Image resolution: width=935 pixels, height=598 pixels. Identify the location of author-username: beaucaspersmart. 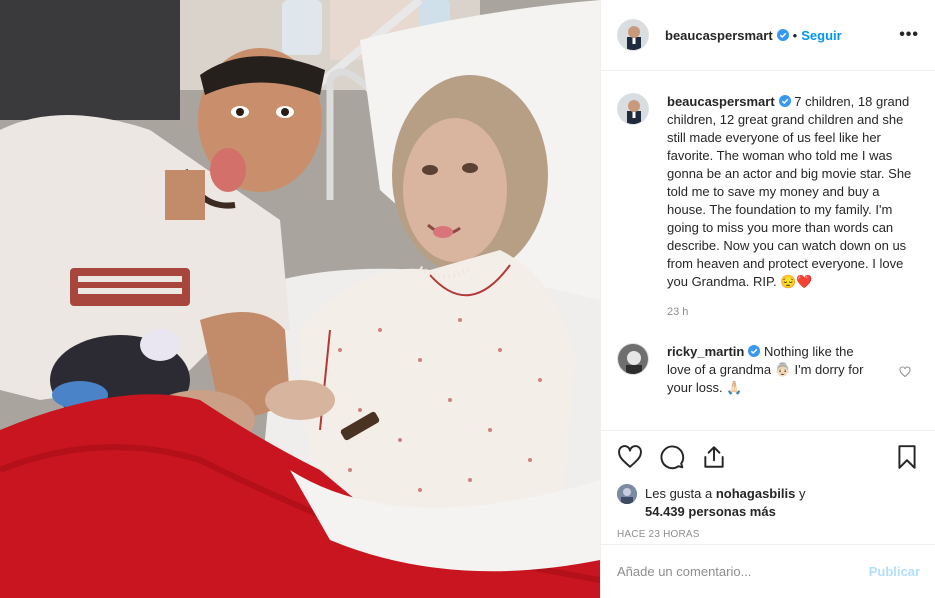
(719, 35).